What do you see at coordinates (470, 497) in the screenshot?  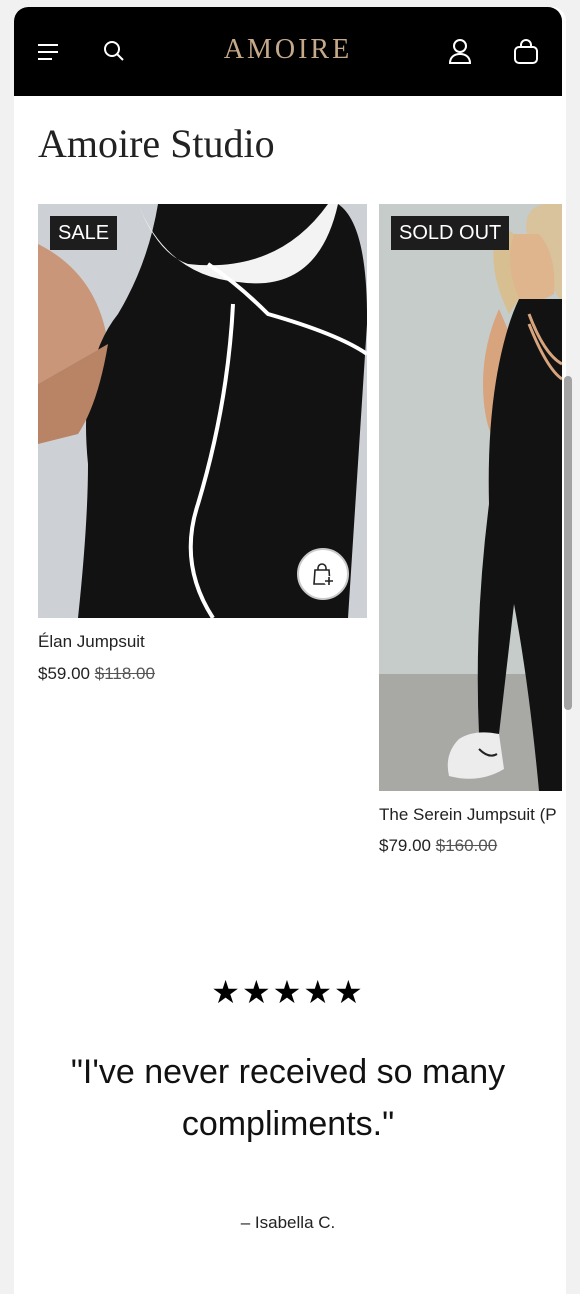 I see `product-image` at bounding box center [470, 497].